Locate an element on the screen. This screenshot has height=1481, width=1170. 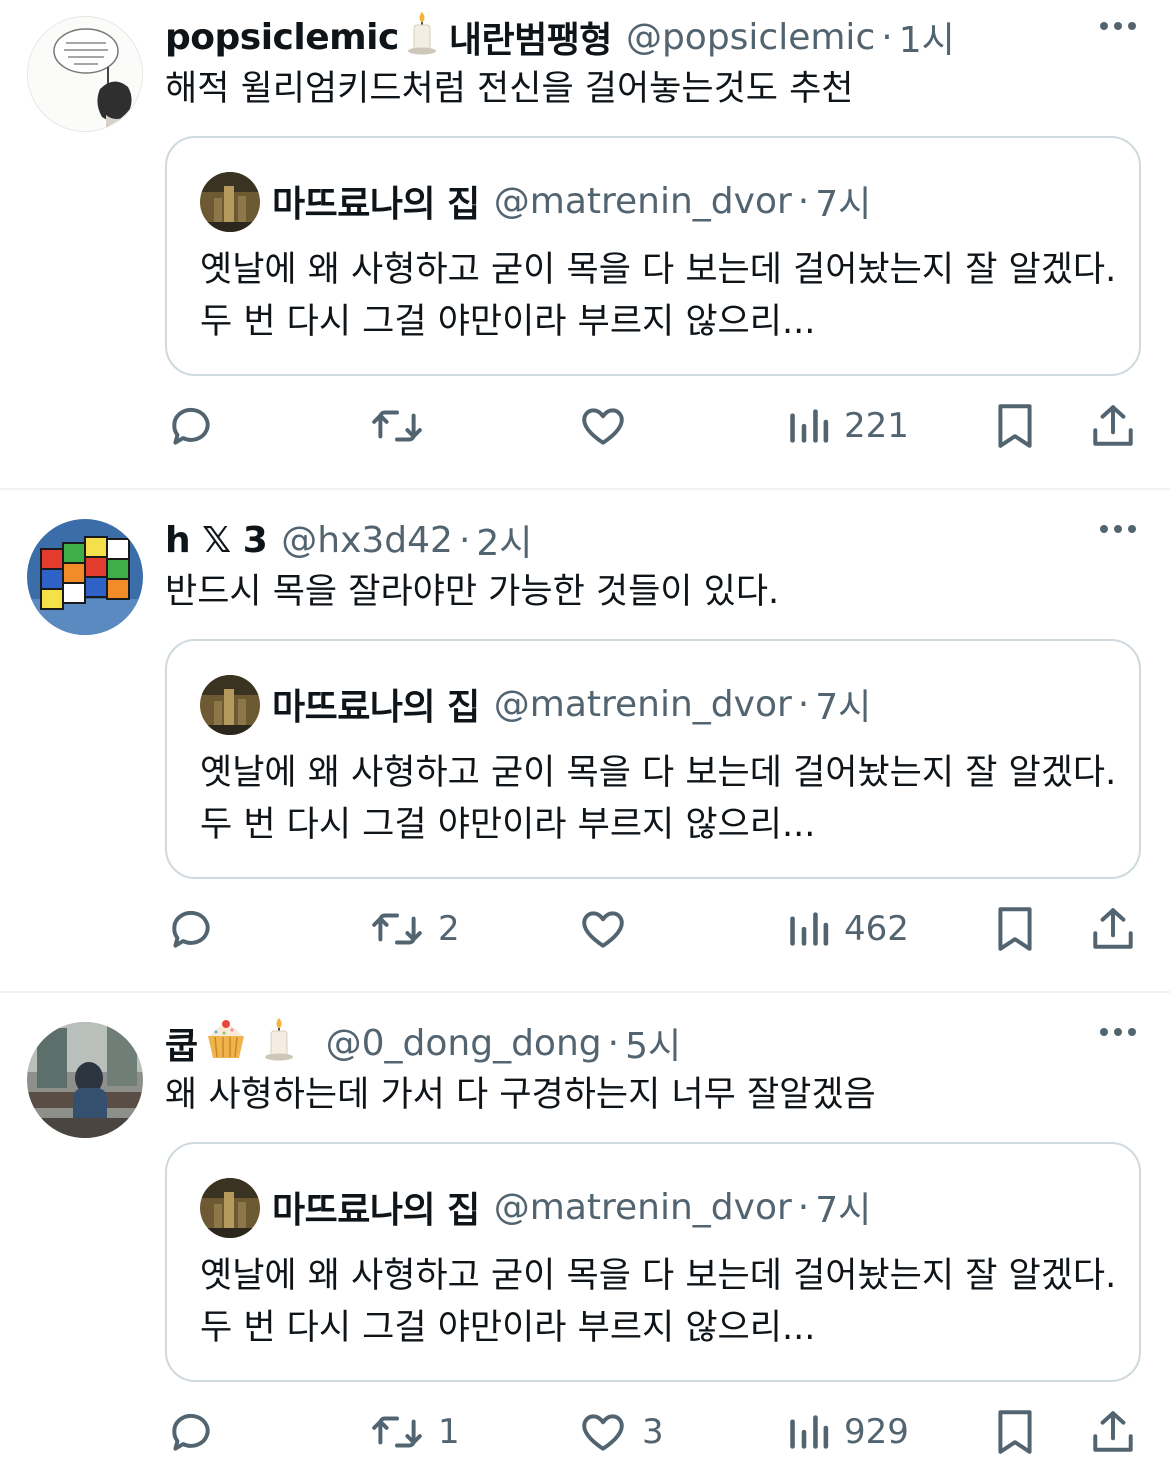
views-button: 221 is located at coordinates (848, 426).